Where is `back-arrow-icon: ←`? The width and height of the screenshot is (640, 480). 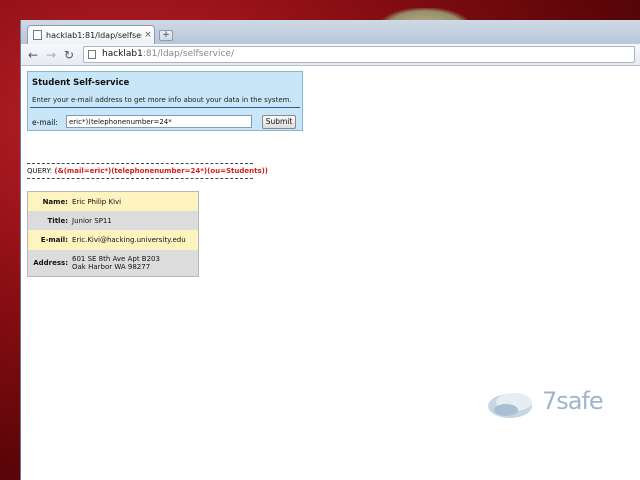 back-arrow-icon: ← is located at coordinates (33, 55).